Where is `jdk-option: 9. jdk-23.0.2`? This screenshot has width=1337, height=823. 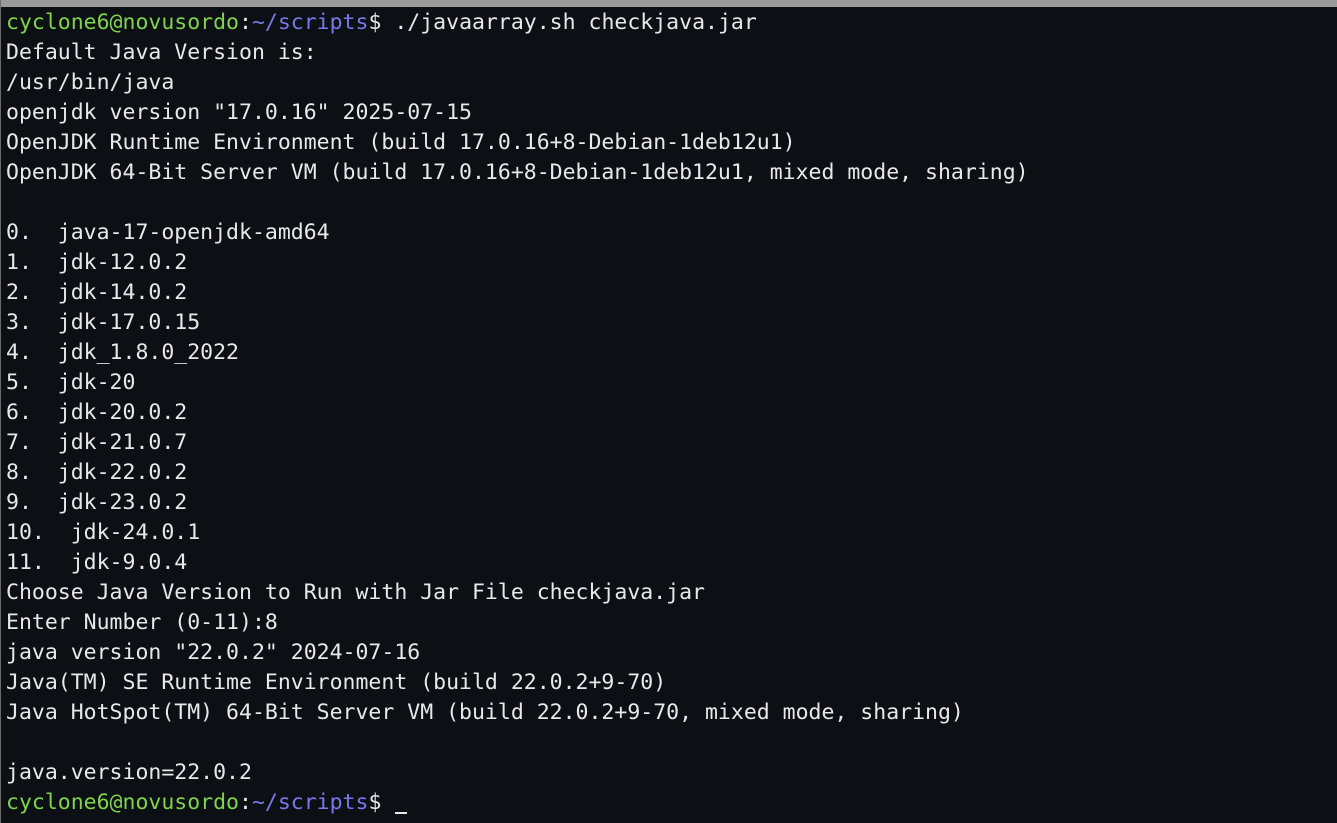
jdk-option: 9. jdk-23.0.2 is located at coordinates (97, 502).